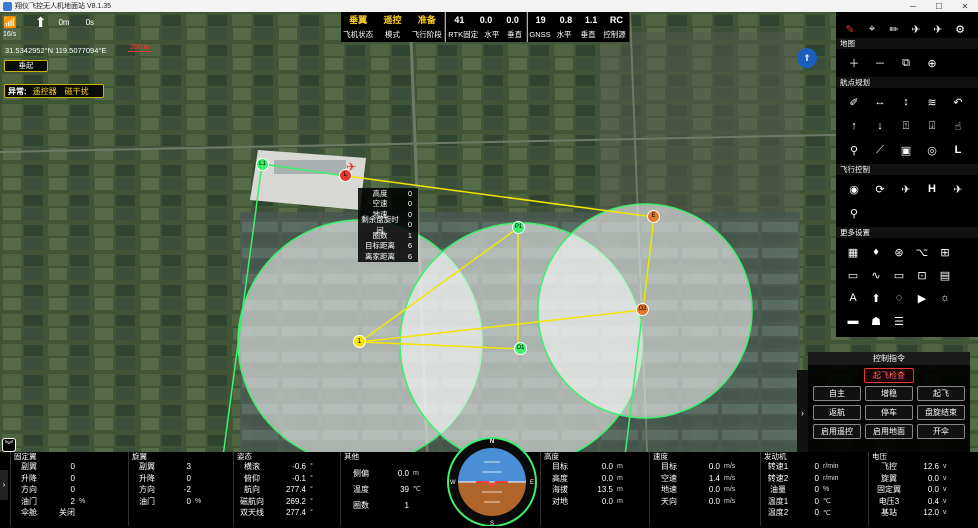 The height and width of the screenshot is (528, 978). Describe the element at coordinates (880, 63) in the screenshot. I see `zoom-out-icon: －` at that location.